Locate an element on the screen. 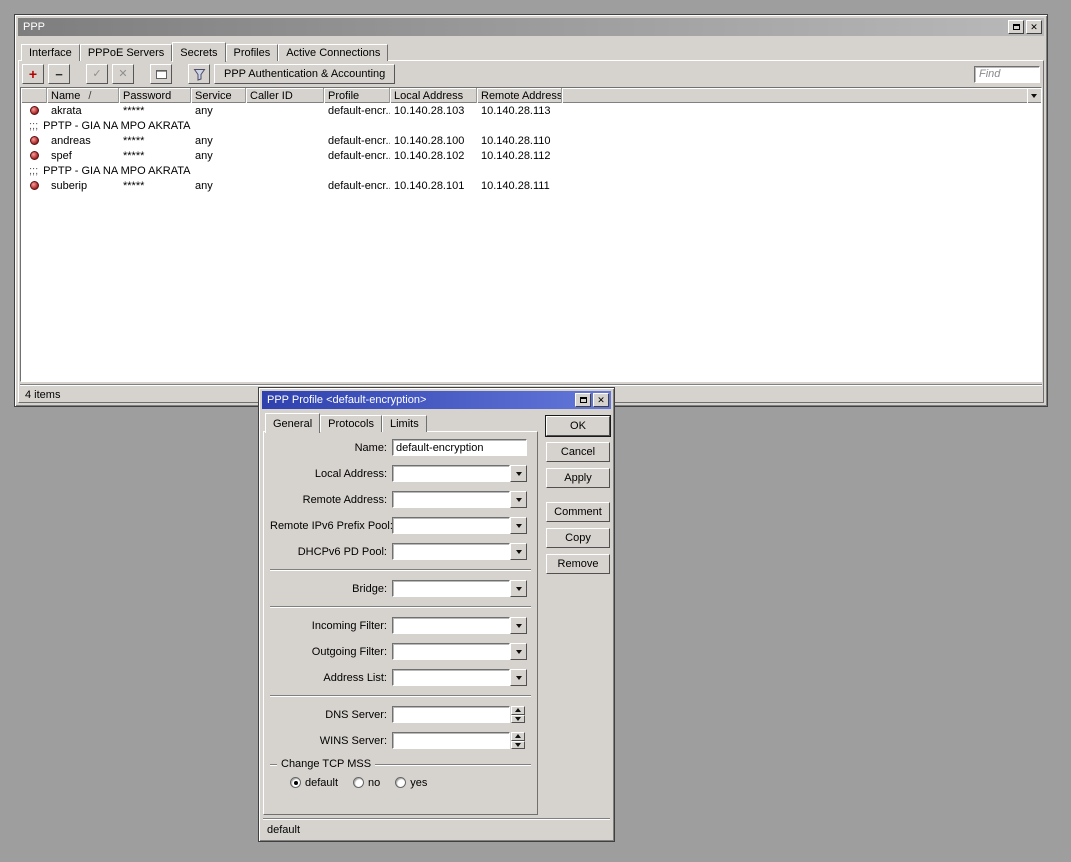  enable-button: ✓ is located at coordinates (97, 74).